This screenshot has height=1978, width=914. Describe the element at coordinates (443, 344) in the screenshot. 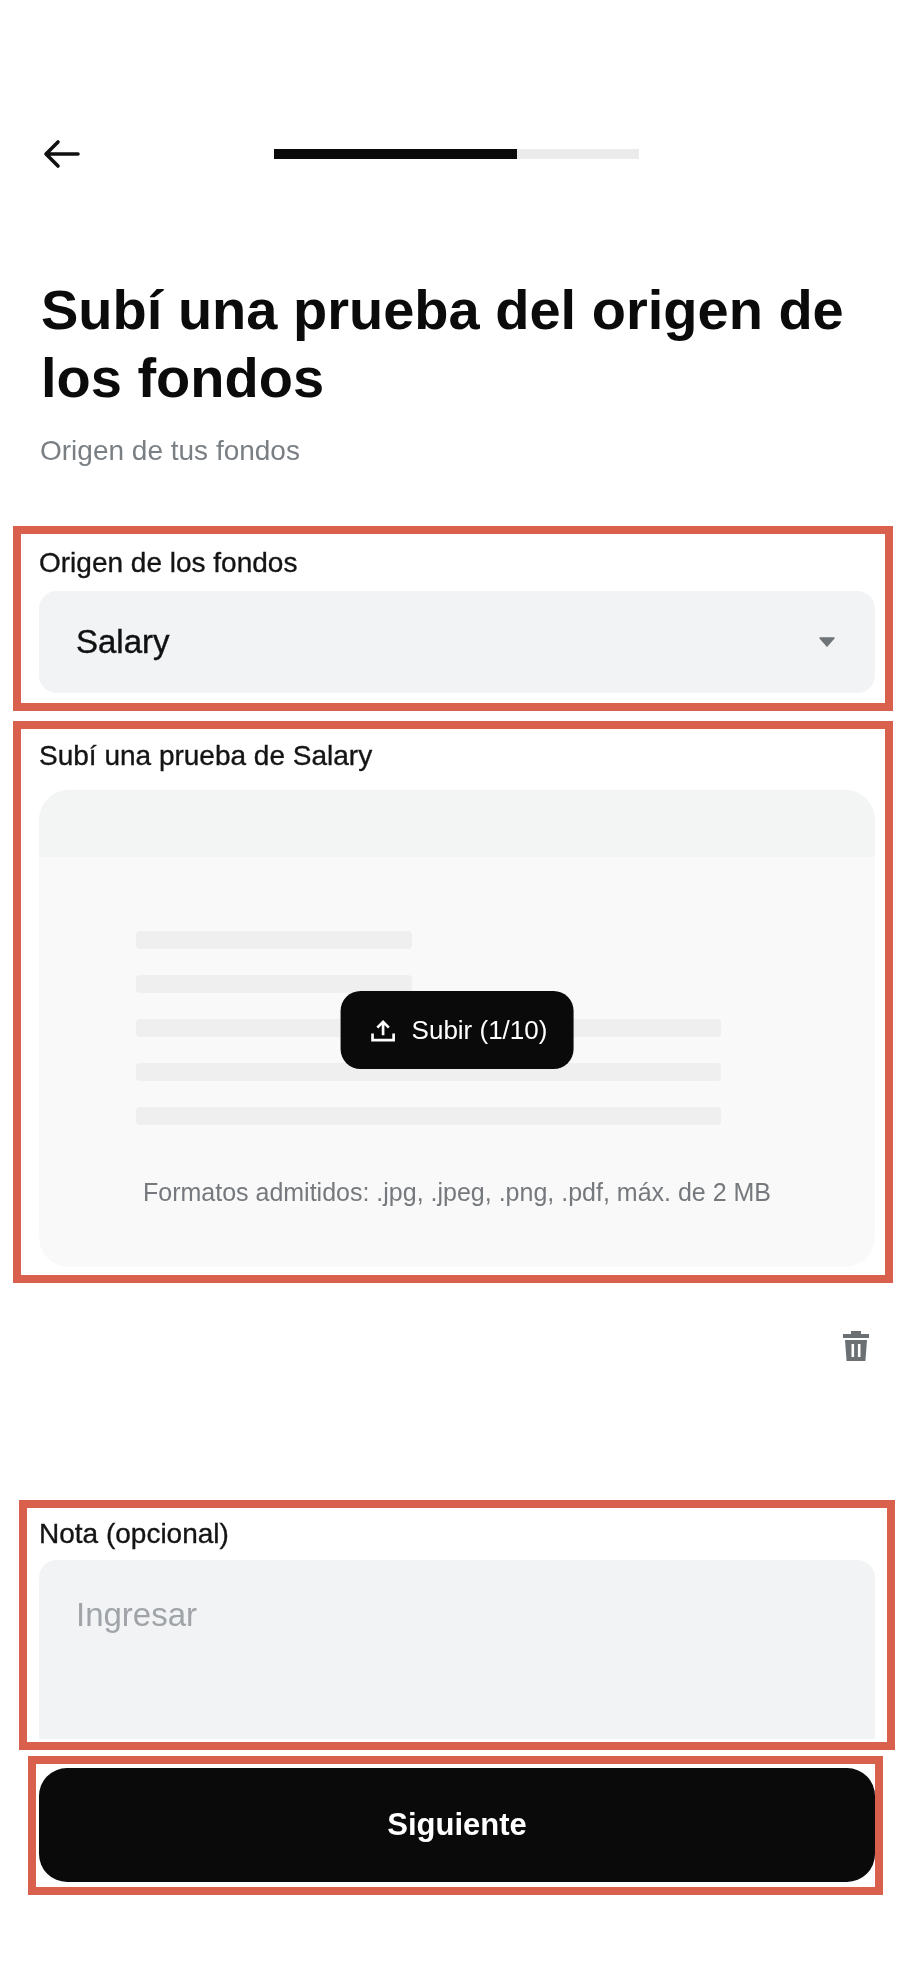

I see `page-title: Subí una prueba del origen de los fondos` at that location.